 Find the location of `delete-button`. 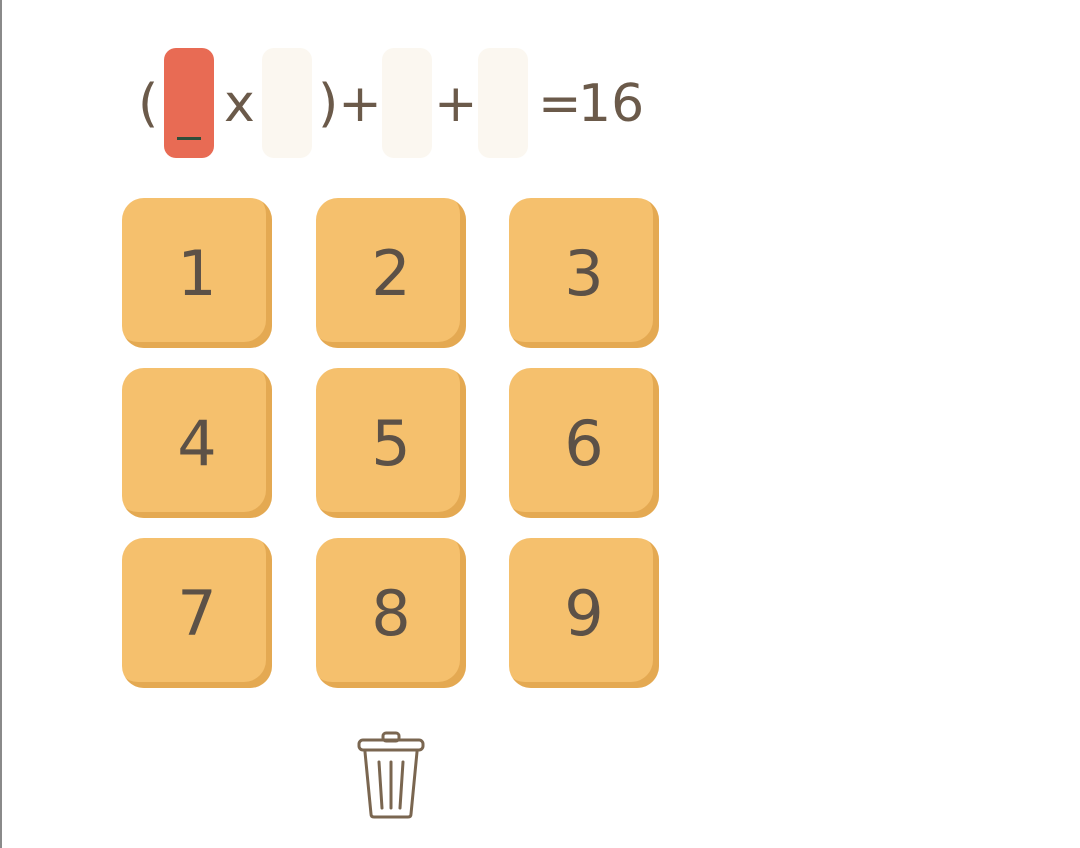

delete-button is located at coordinates (391, 775).